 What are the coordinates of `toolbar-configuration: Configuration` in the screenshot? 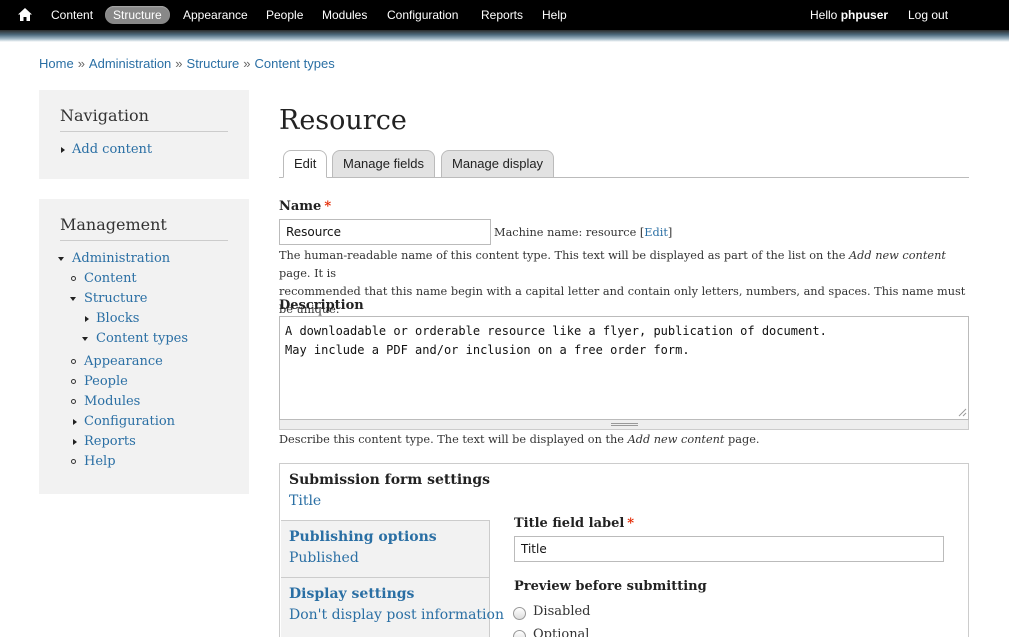 It's located at (422, 15).